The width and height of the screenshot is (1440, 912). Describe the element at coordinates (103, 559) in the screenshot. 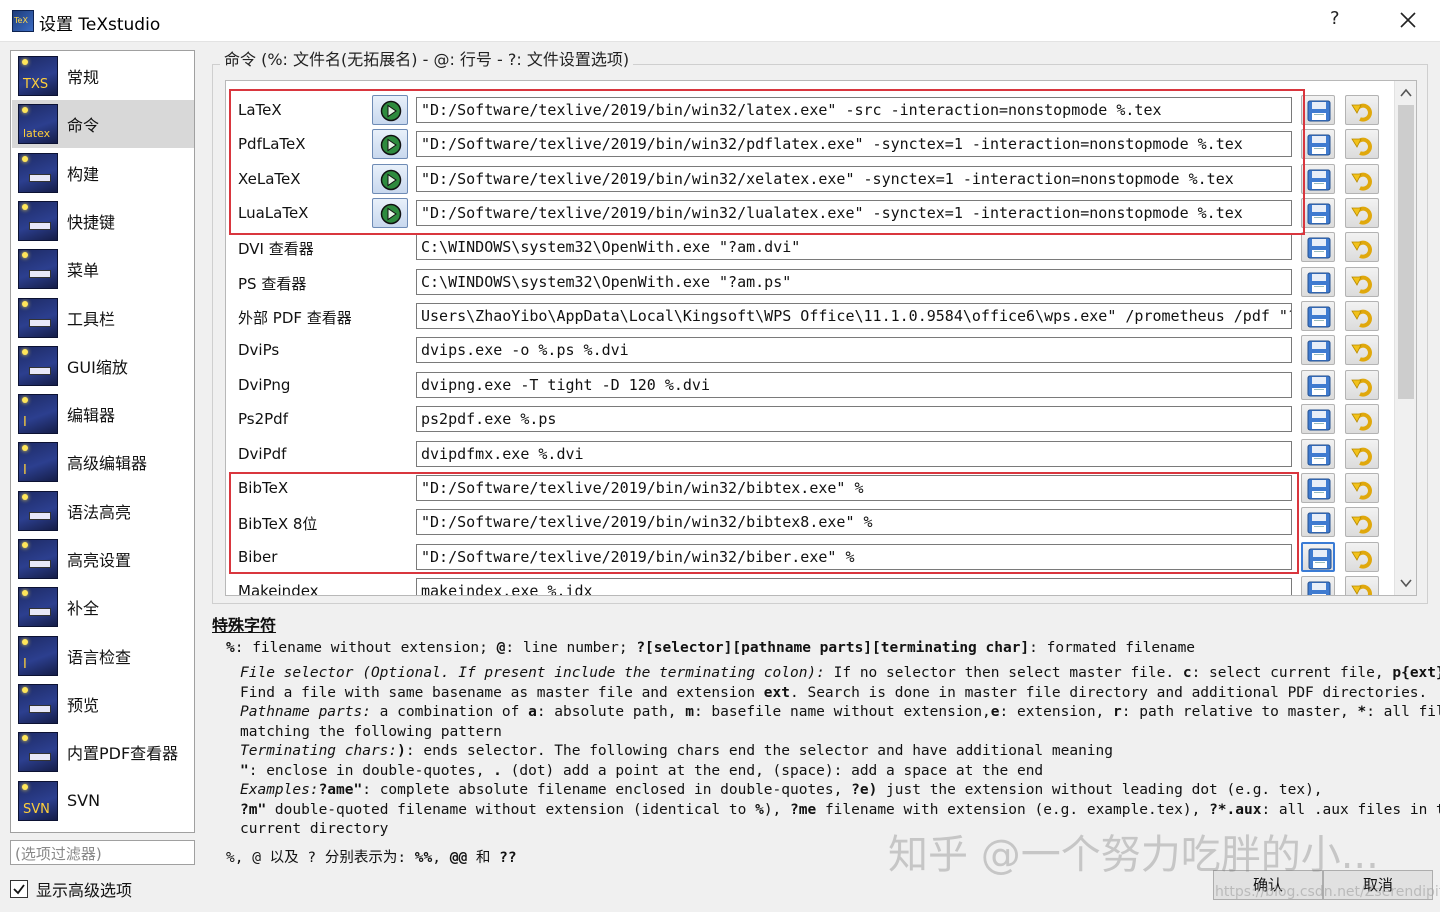

I see `sidebar-item-highlight-settings: 高亮设置` at that location.